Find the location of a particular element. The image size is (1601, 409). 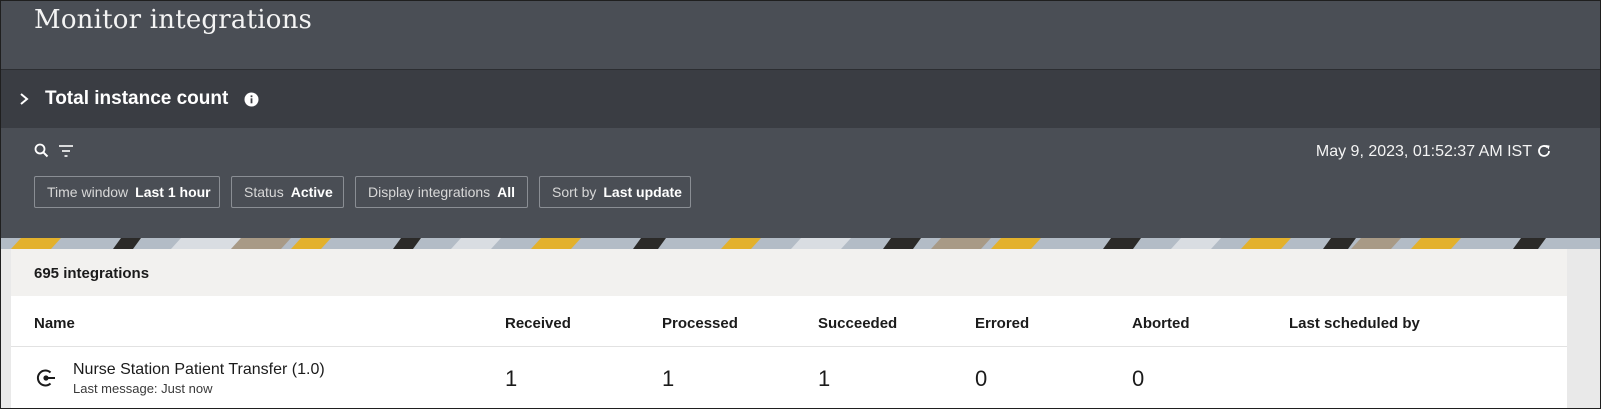

chip-label: Time window is located at coordinates (88, 192).